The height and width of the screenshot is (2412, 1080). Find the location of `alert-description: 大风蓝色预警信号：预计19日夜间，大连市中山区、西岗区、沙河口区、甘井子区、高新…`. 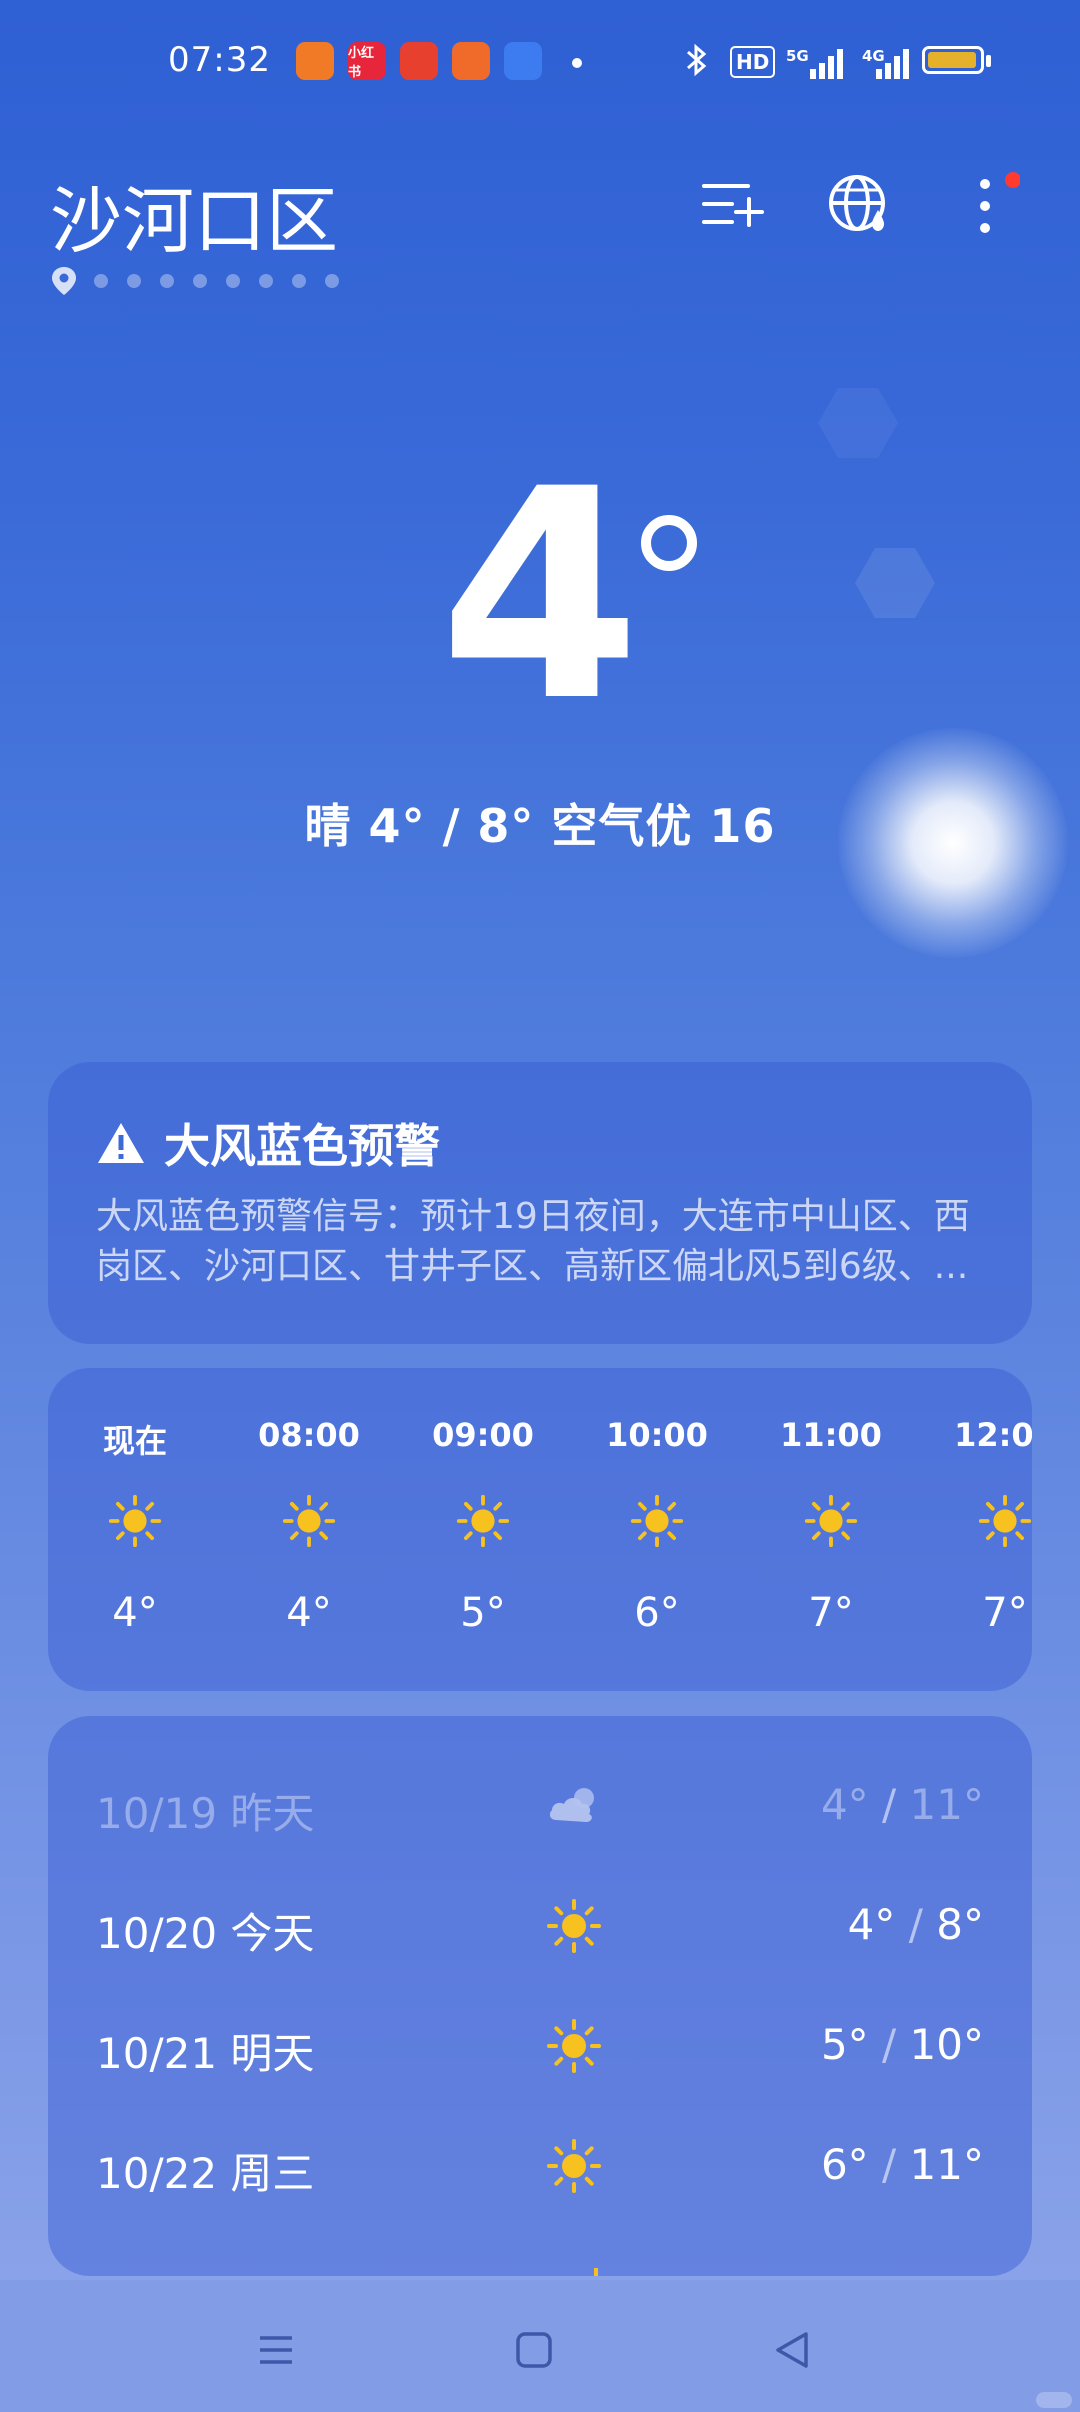

alert-description: 大风蓝色预警信号：预计19日夜间，大连市中山区、西岗区、沙河口区、甘井子区、高新… is located at coordinates (533, 1241).